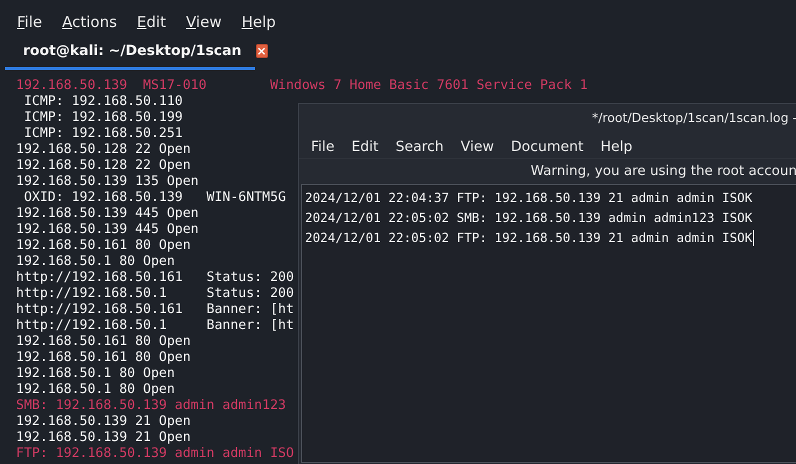 This screenshot has width=796, height=464. Describe the element at coordinates (547, 147) in the screenshot. I see `menu-item: Document` at that location.